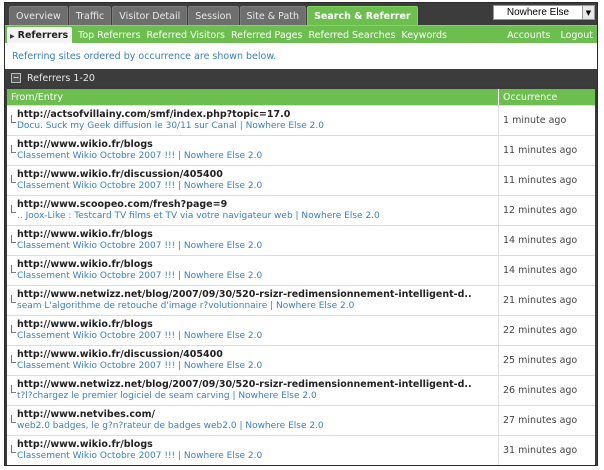  I want to click on subnav-referrers: ▶ Referrers, so click(40, 35).